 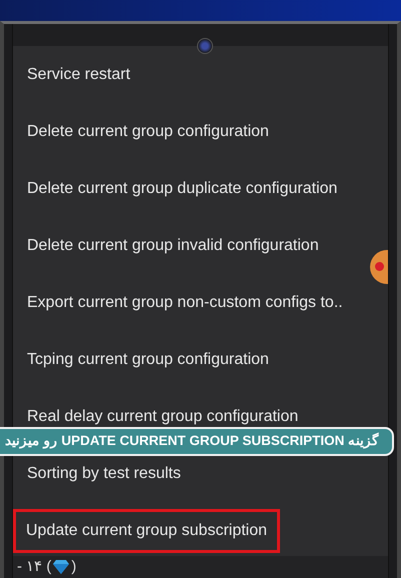 I want to click on menu-item: Update current group subscription, so click(x=146, y=530).